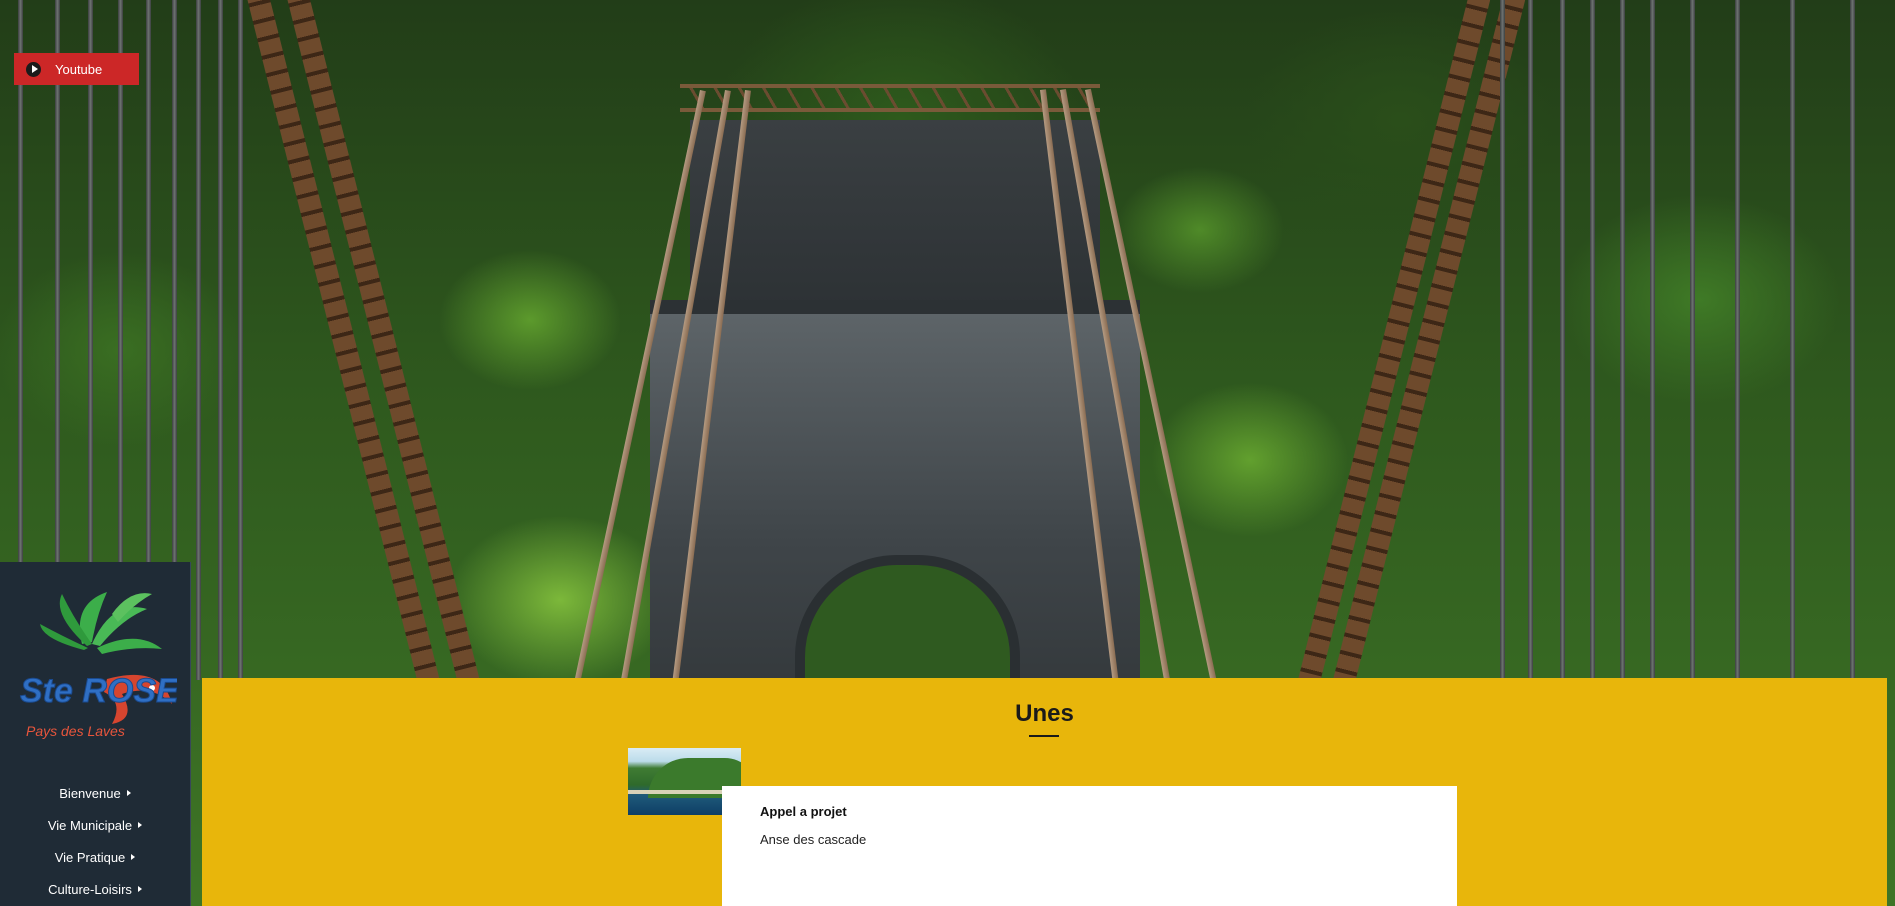 The image size is (1895, 906). I want to click on nav-item-vie-pratique: Vie Pratique, so click(95, 857).